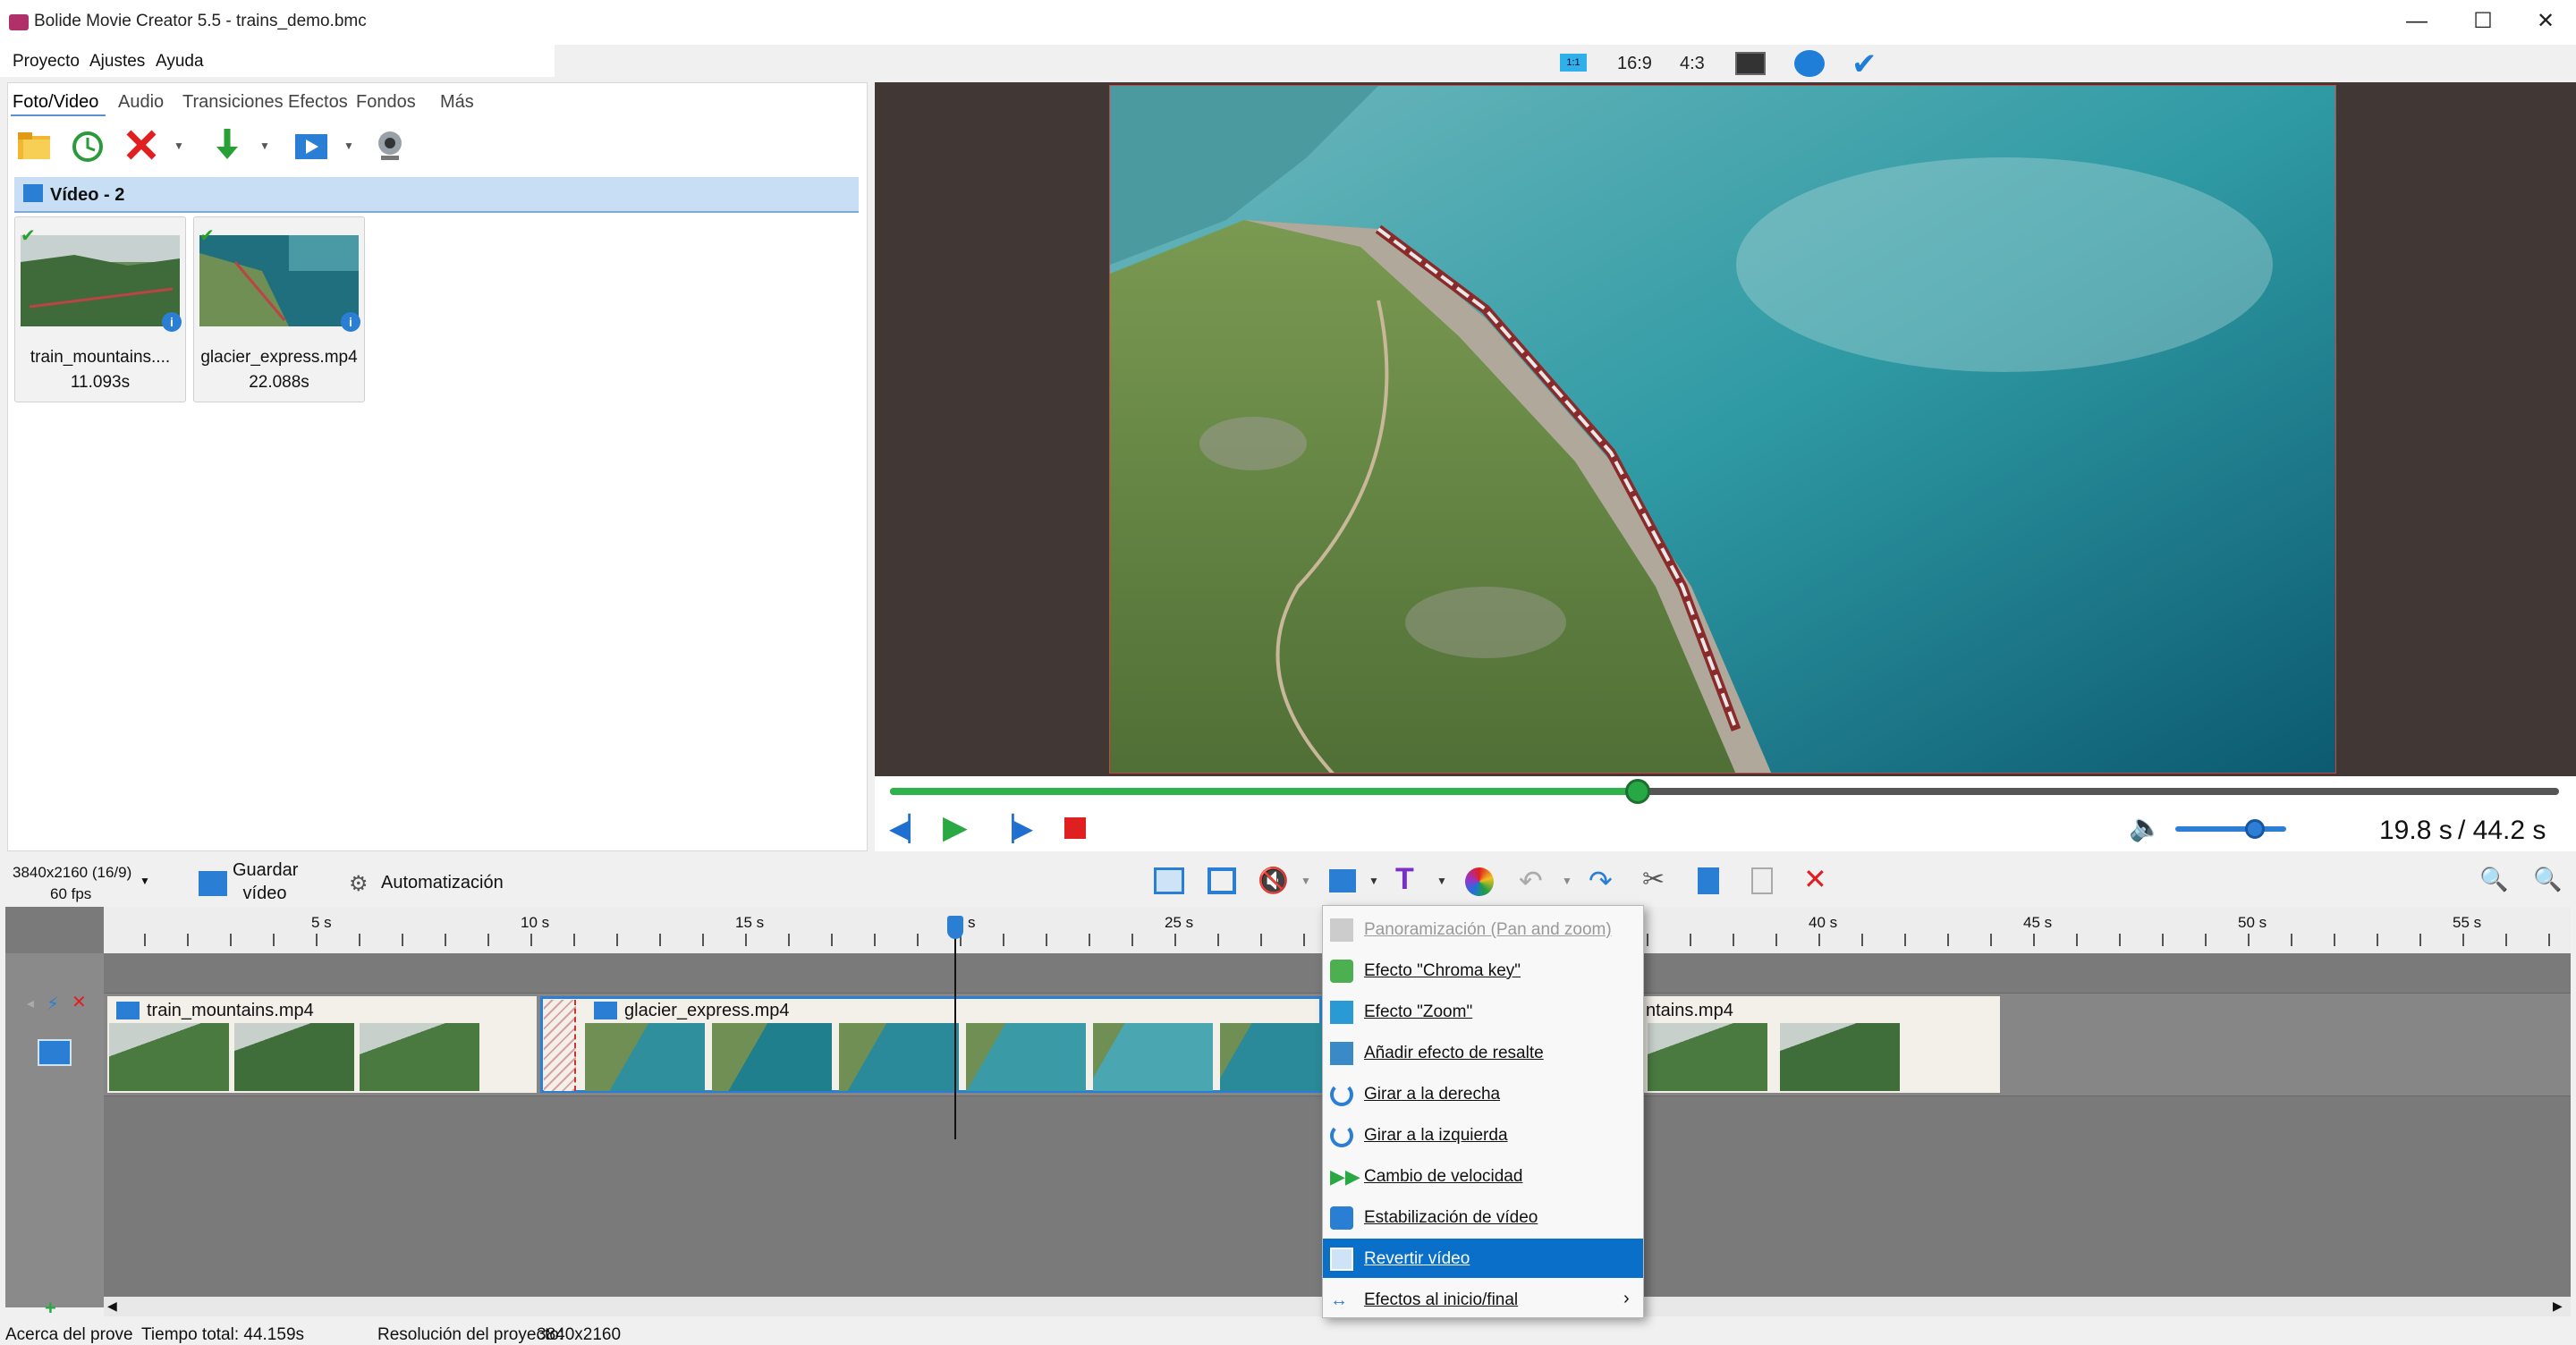 This screenshot has height=1345, width=2576. I want to click on status-resolution-label: Resolución del proyecto:, so click(470, 1334).